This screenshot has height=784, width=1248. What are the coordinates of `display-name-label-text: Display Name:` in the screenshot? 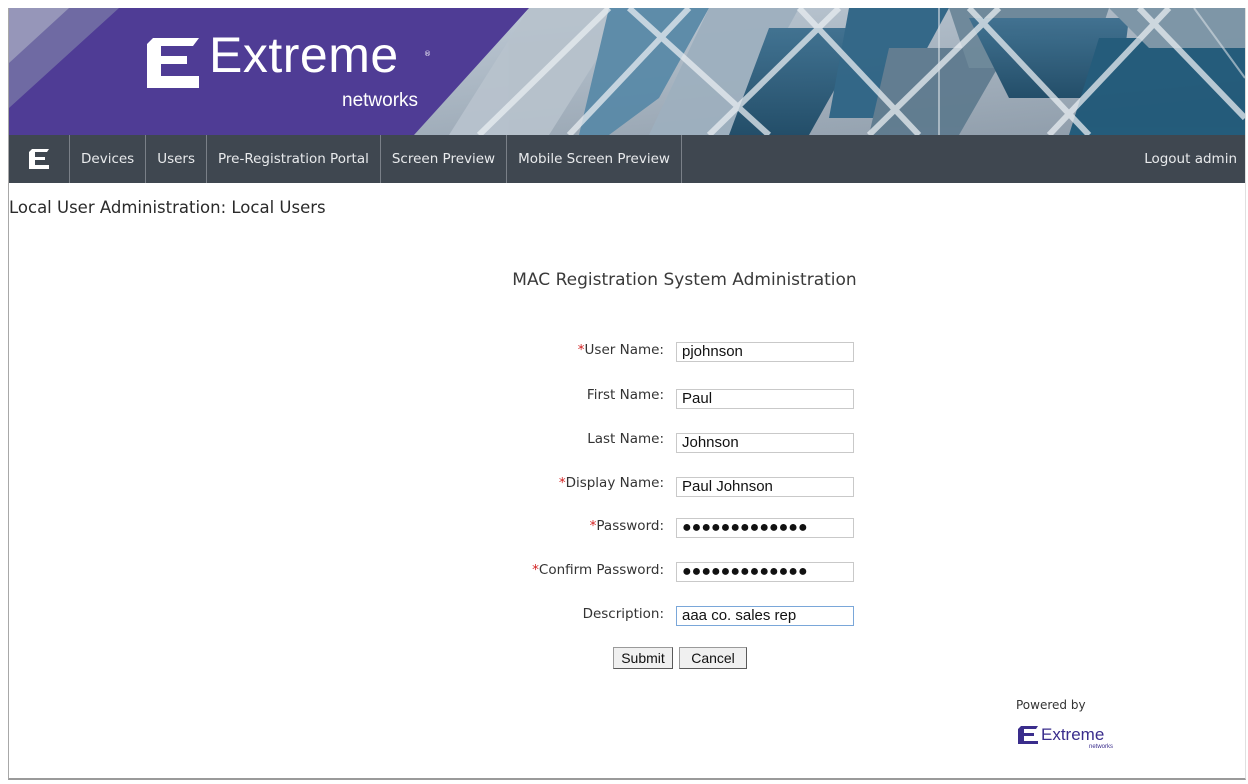 It's located at (614, 483).